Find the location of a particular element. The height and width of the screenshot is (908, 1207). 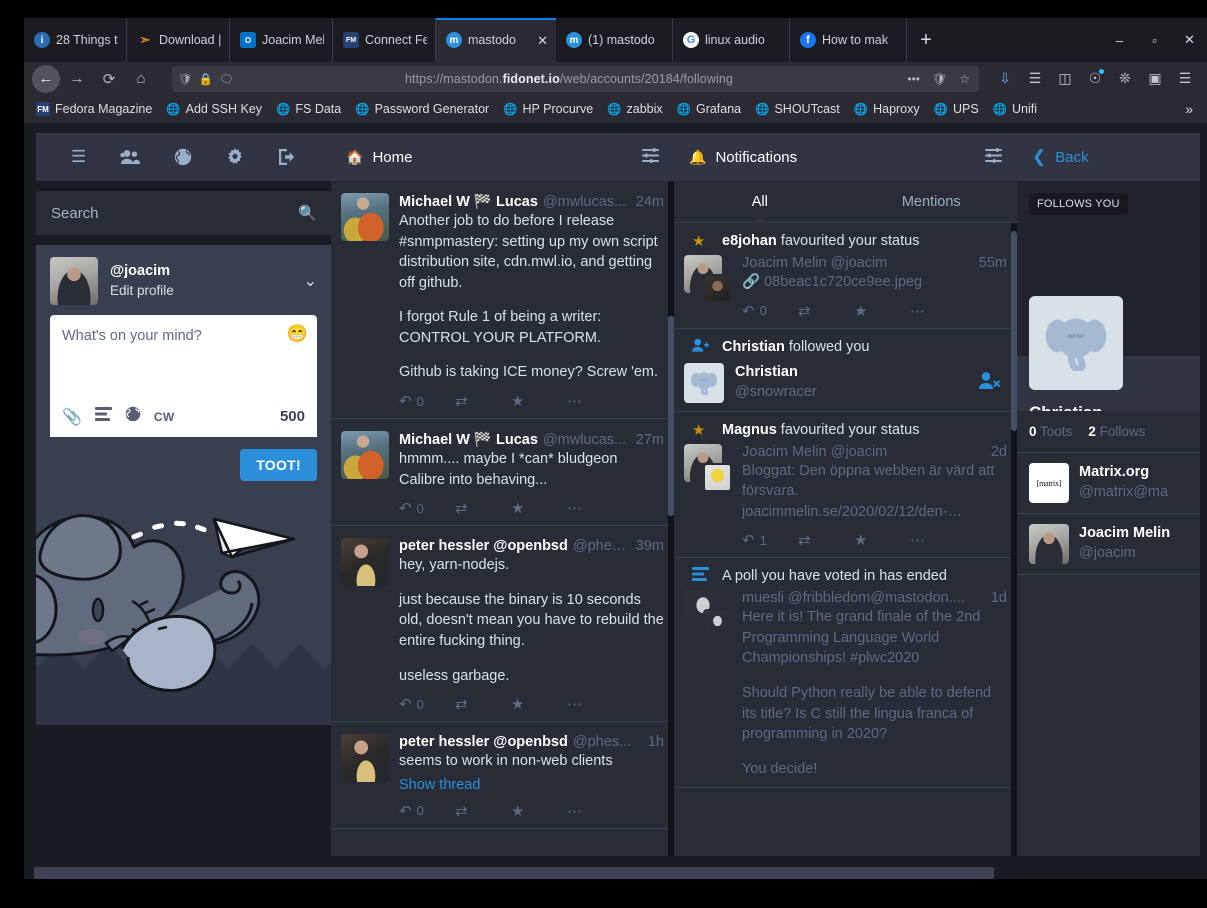

hamburger-icon: ☰ is located at coordinates (78, 157).